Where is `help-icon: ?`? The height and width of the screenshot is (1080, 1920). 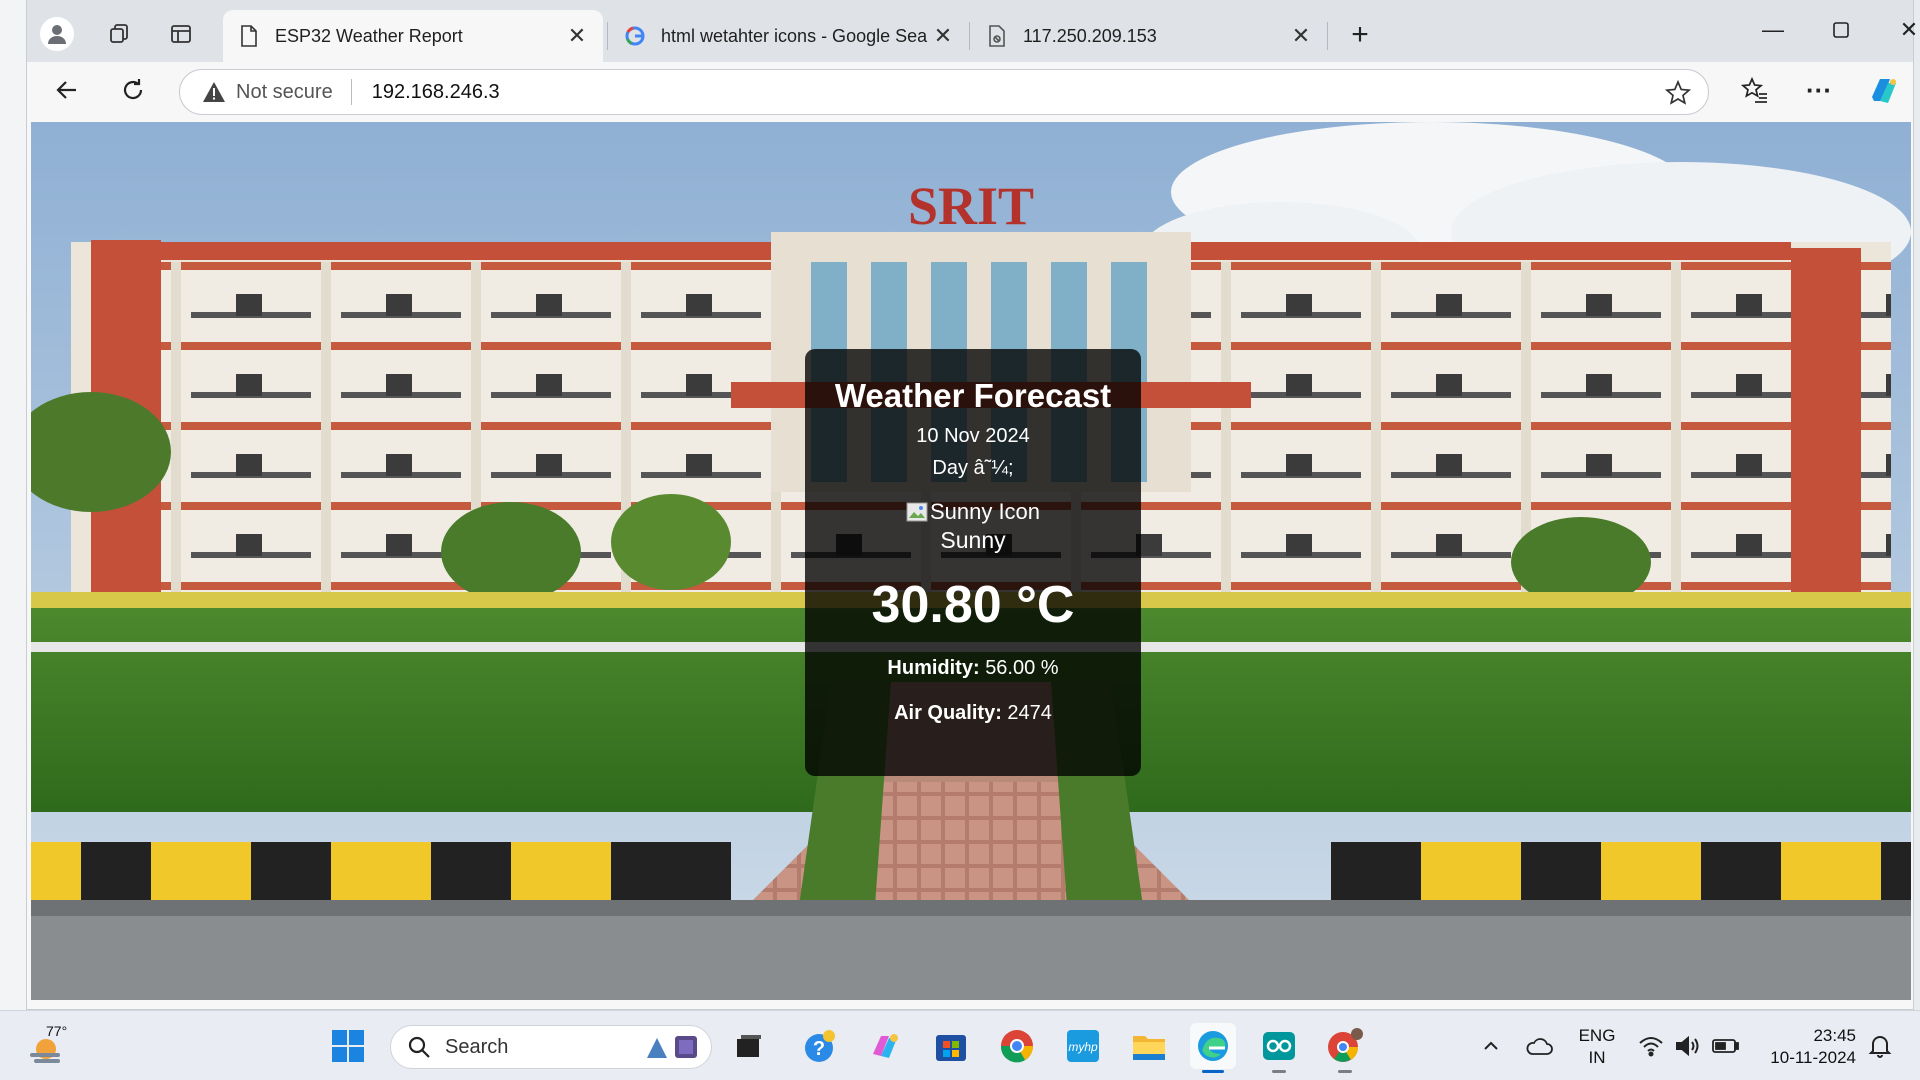 help-icon: ? is located at coordinates (820, 1046).